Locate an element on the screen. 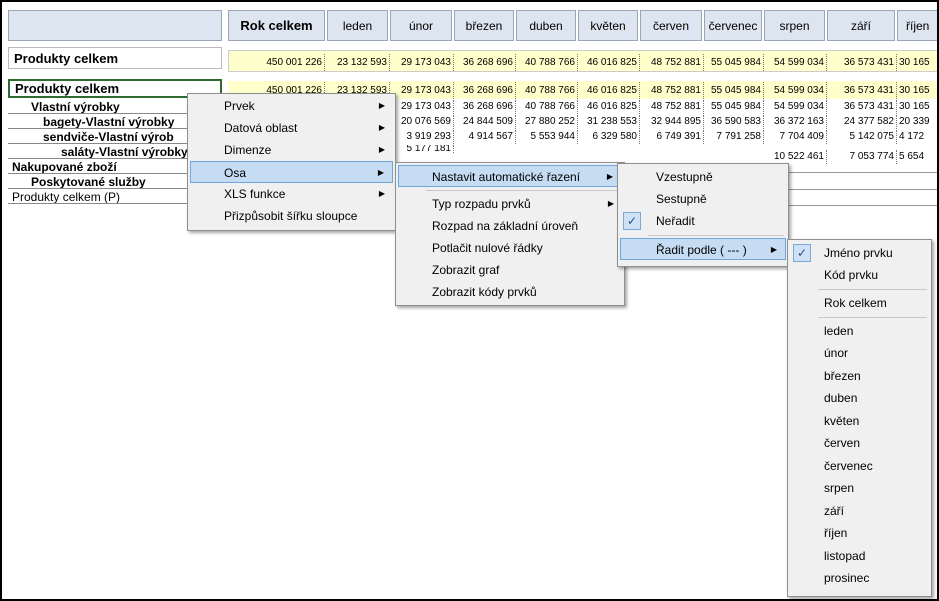 Image resolution: width=939 pixels, height=601 pixels. menu-item-xls-funkce: XLS funkce ▶ is located at coordinates (291, 194).